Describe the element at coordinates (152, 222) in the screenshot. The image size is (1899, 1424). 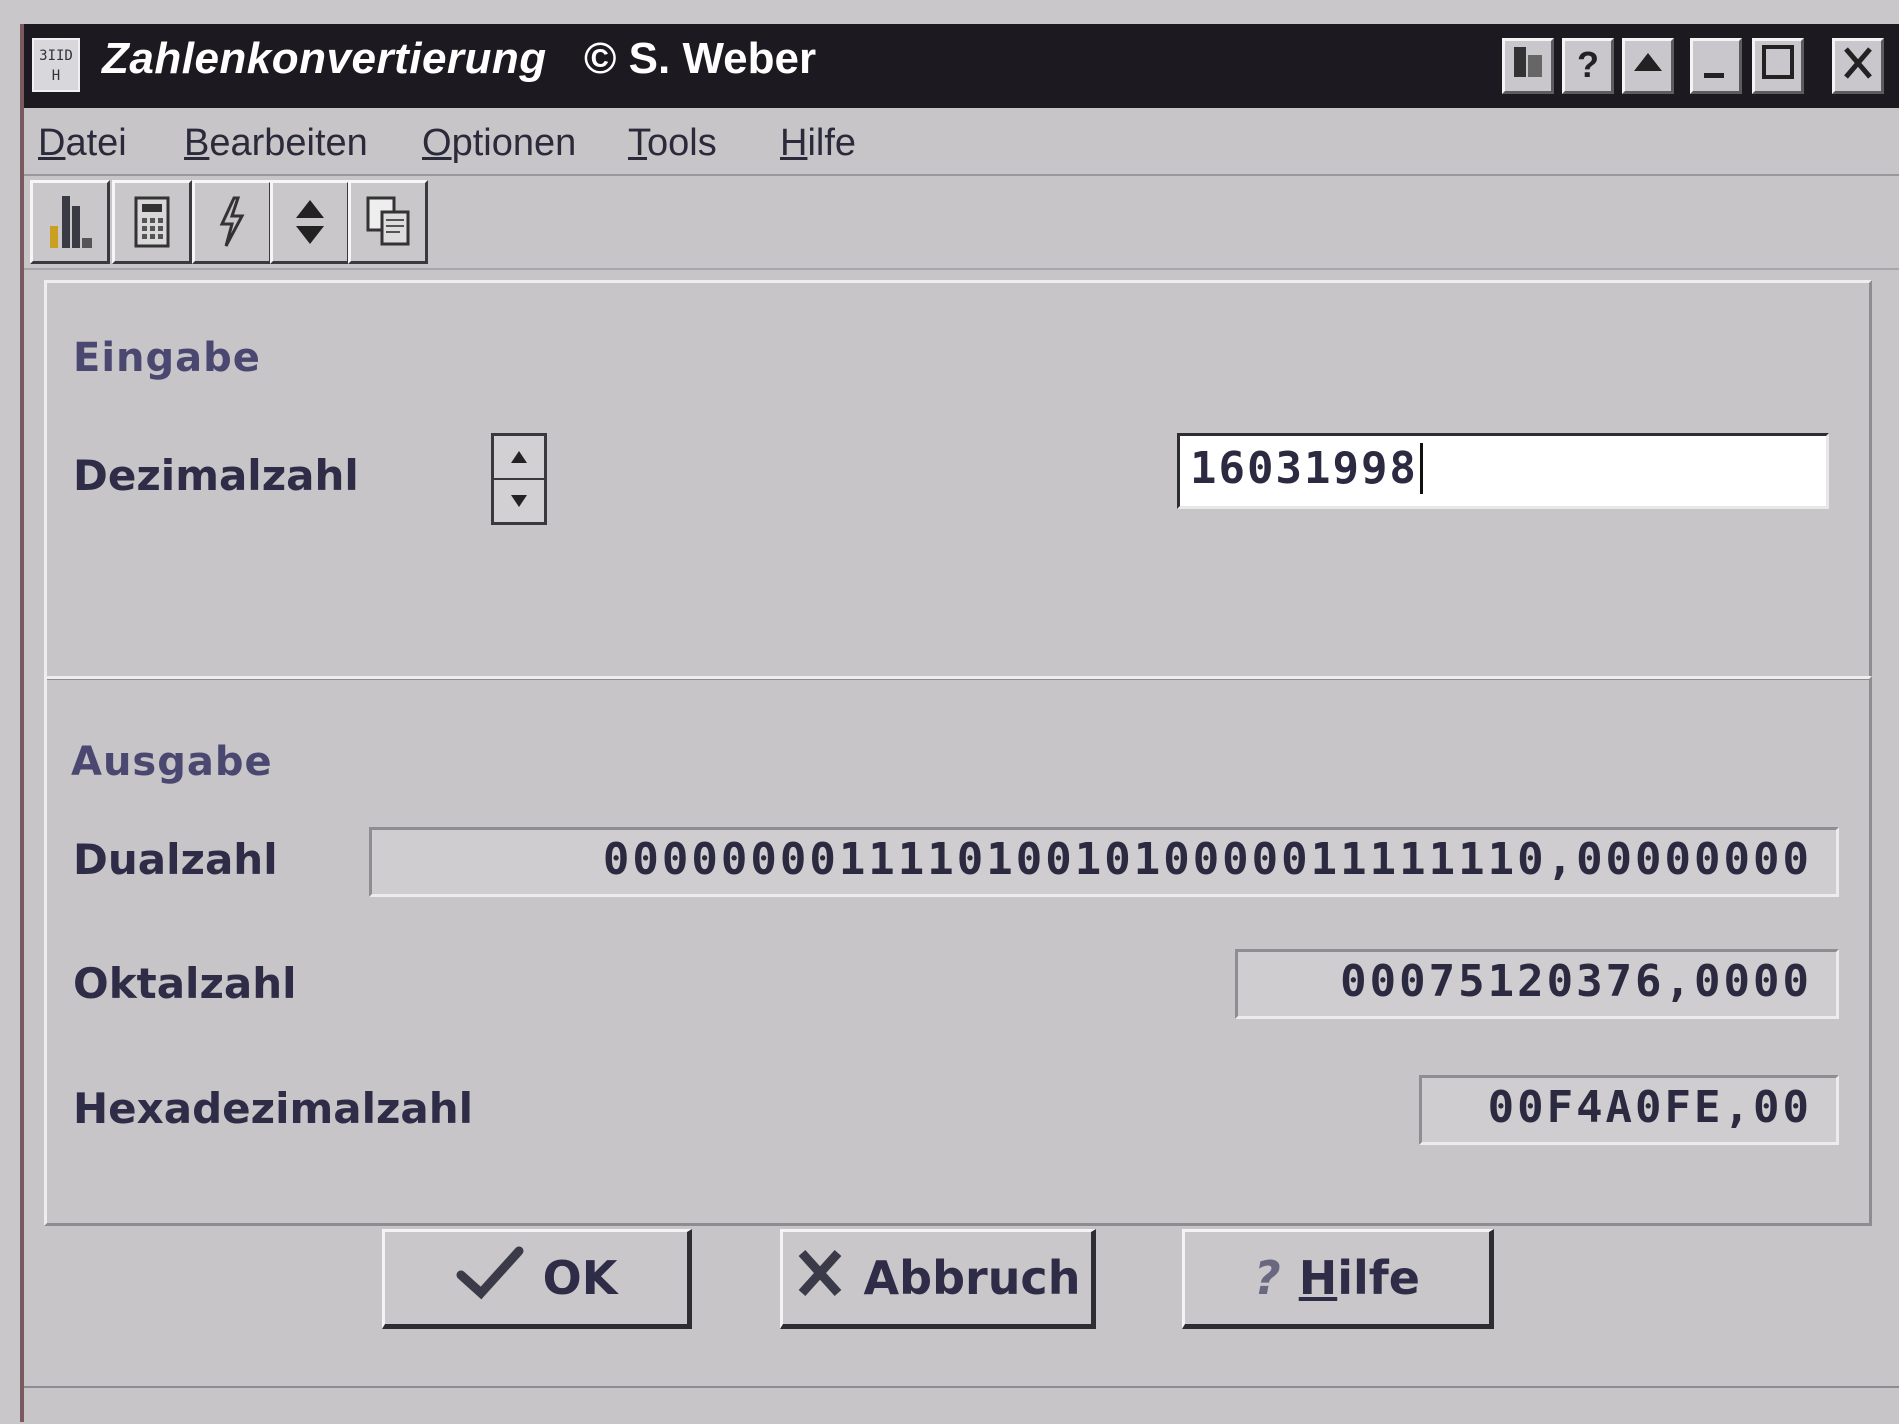
I see `calculator-icon` at that location.